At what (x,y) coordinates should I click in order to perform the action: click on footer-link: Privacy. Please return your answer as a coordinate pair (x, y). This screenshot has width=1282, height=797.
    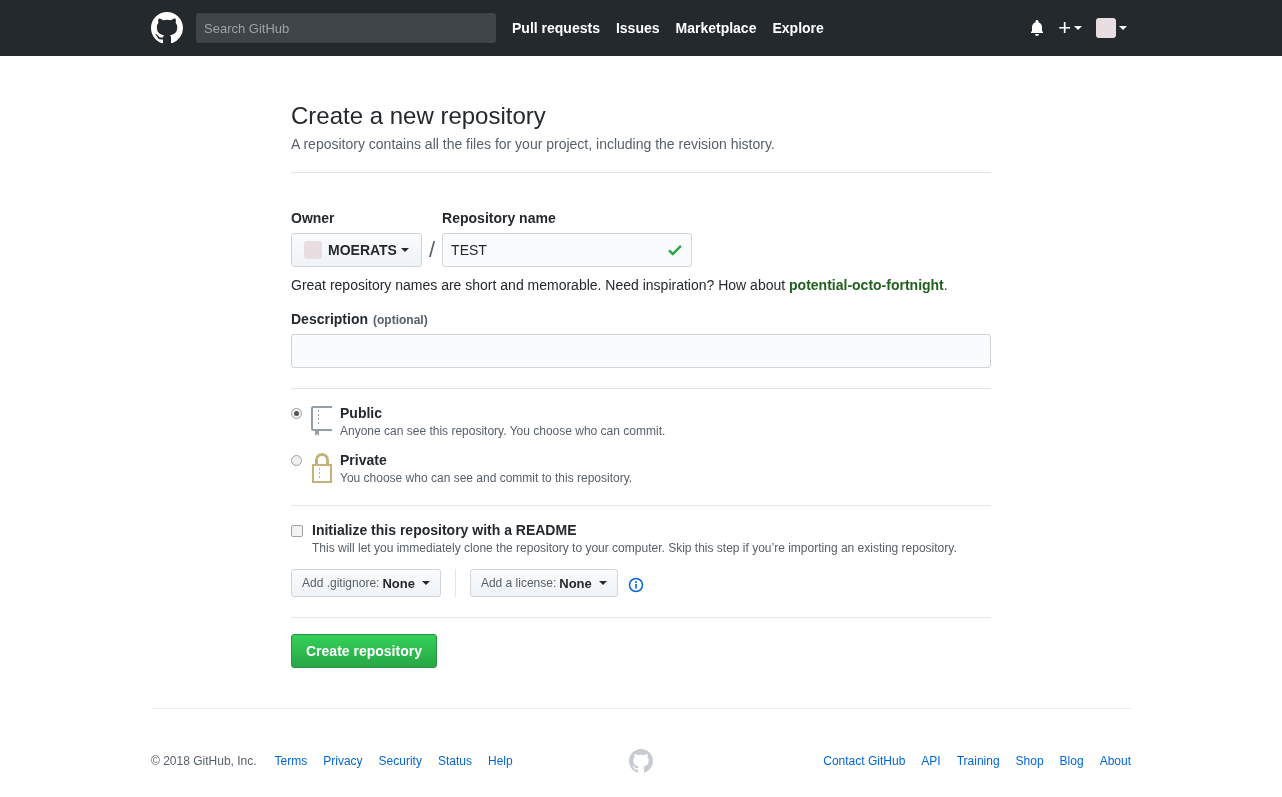
    Looking at the image, I should click on (343, 761).